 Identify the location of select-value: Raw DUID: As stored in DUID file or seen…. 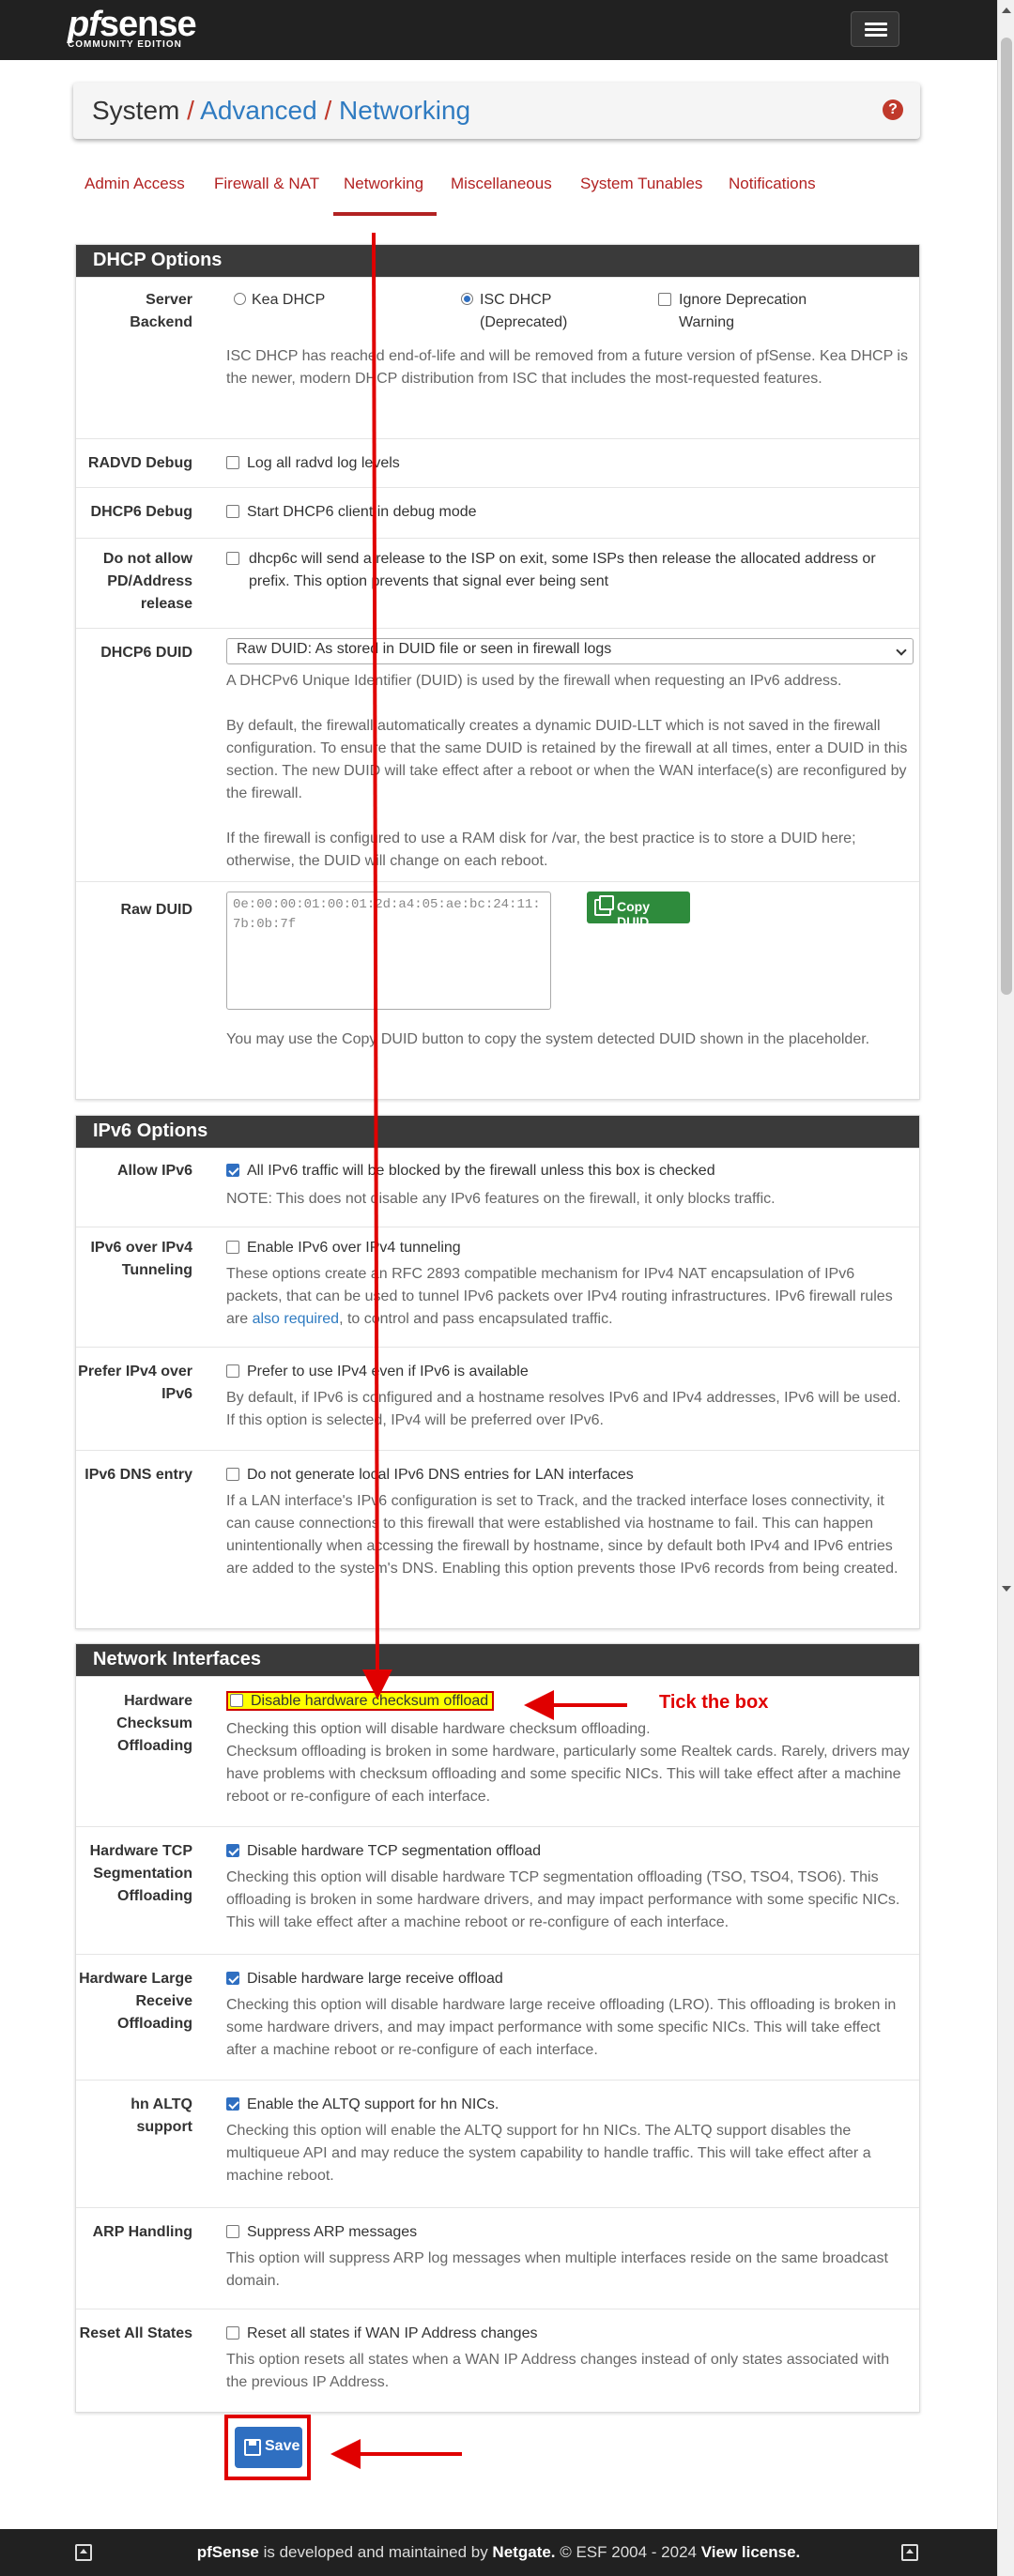
(425, 649).